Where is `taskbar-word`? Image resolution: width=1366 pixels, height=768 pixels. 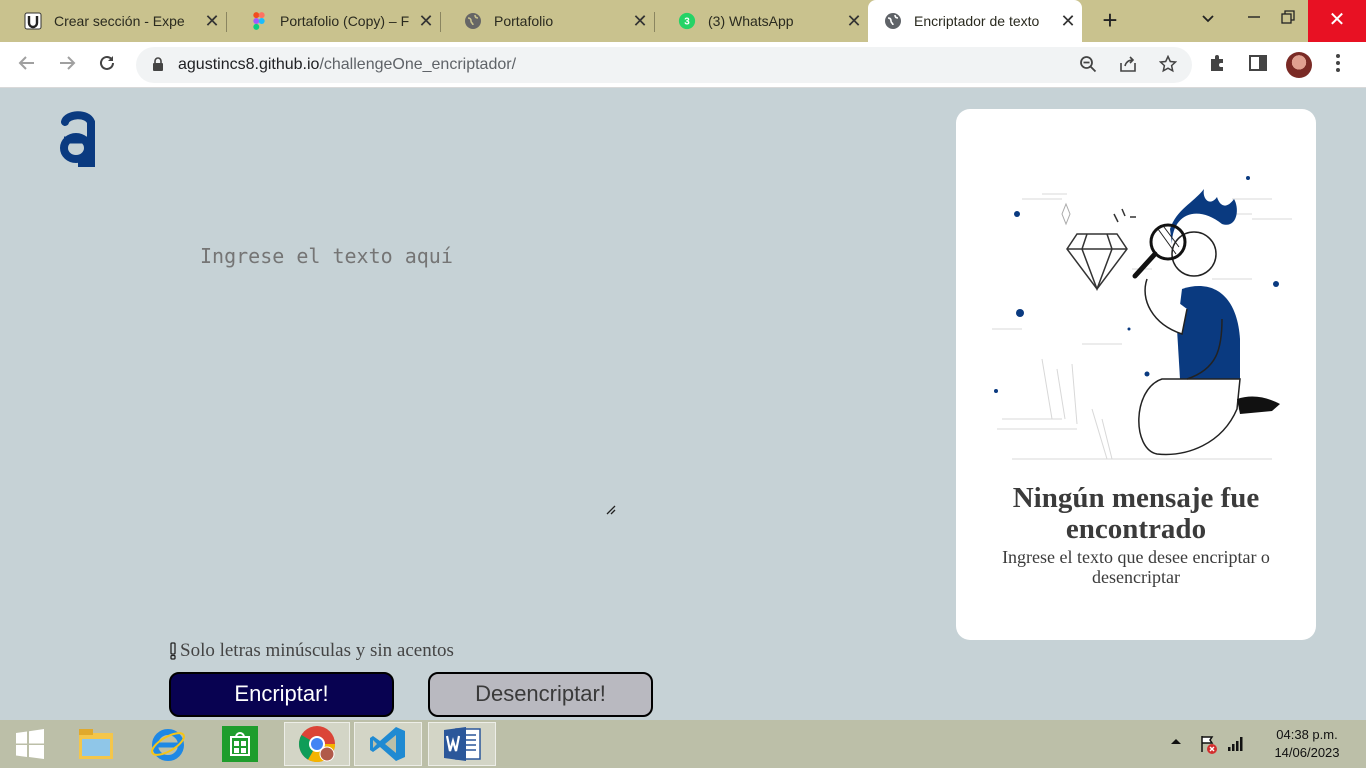 taskbar-word is located at coordinates (462, 744).